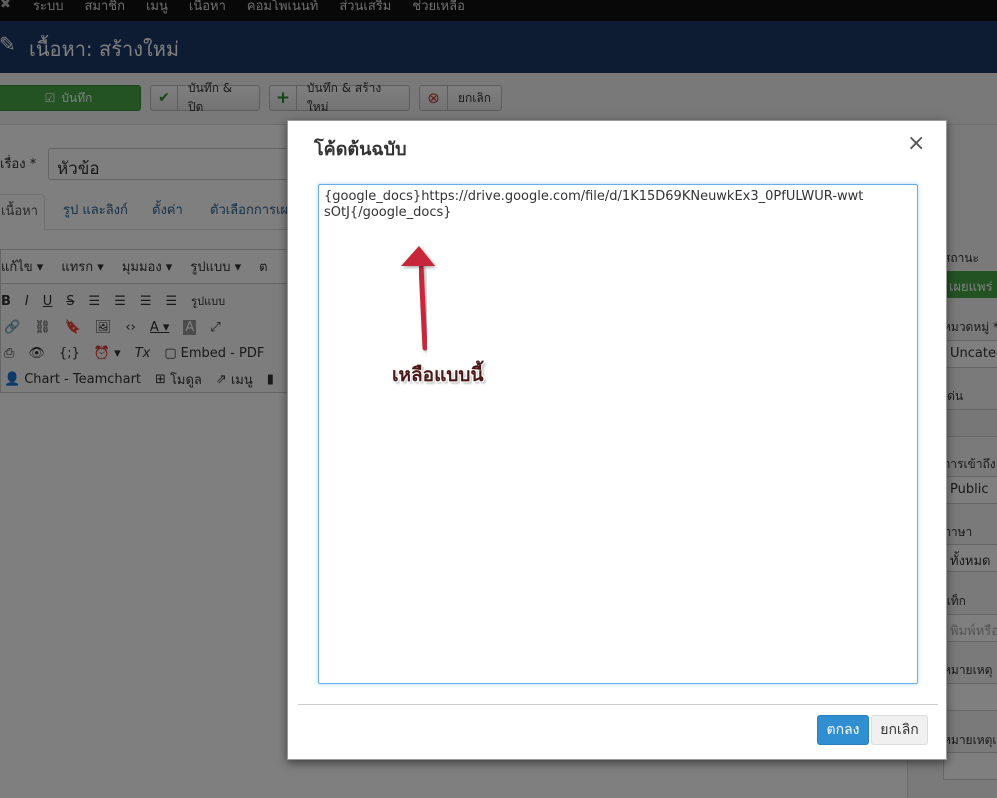  What do you see at coordinates (916, 144) in the screenshot?
I see `close-icon: ×` at bounding box center [916, 144].